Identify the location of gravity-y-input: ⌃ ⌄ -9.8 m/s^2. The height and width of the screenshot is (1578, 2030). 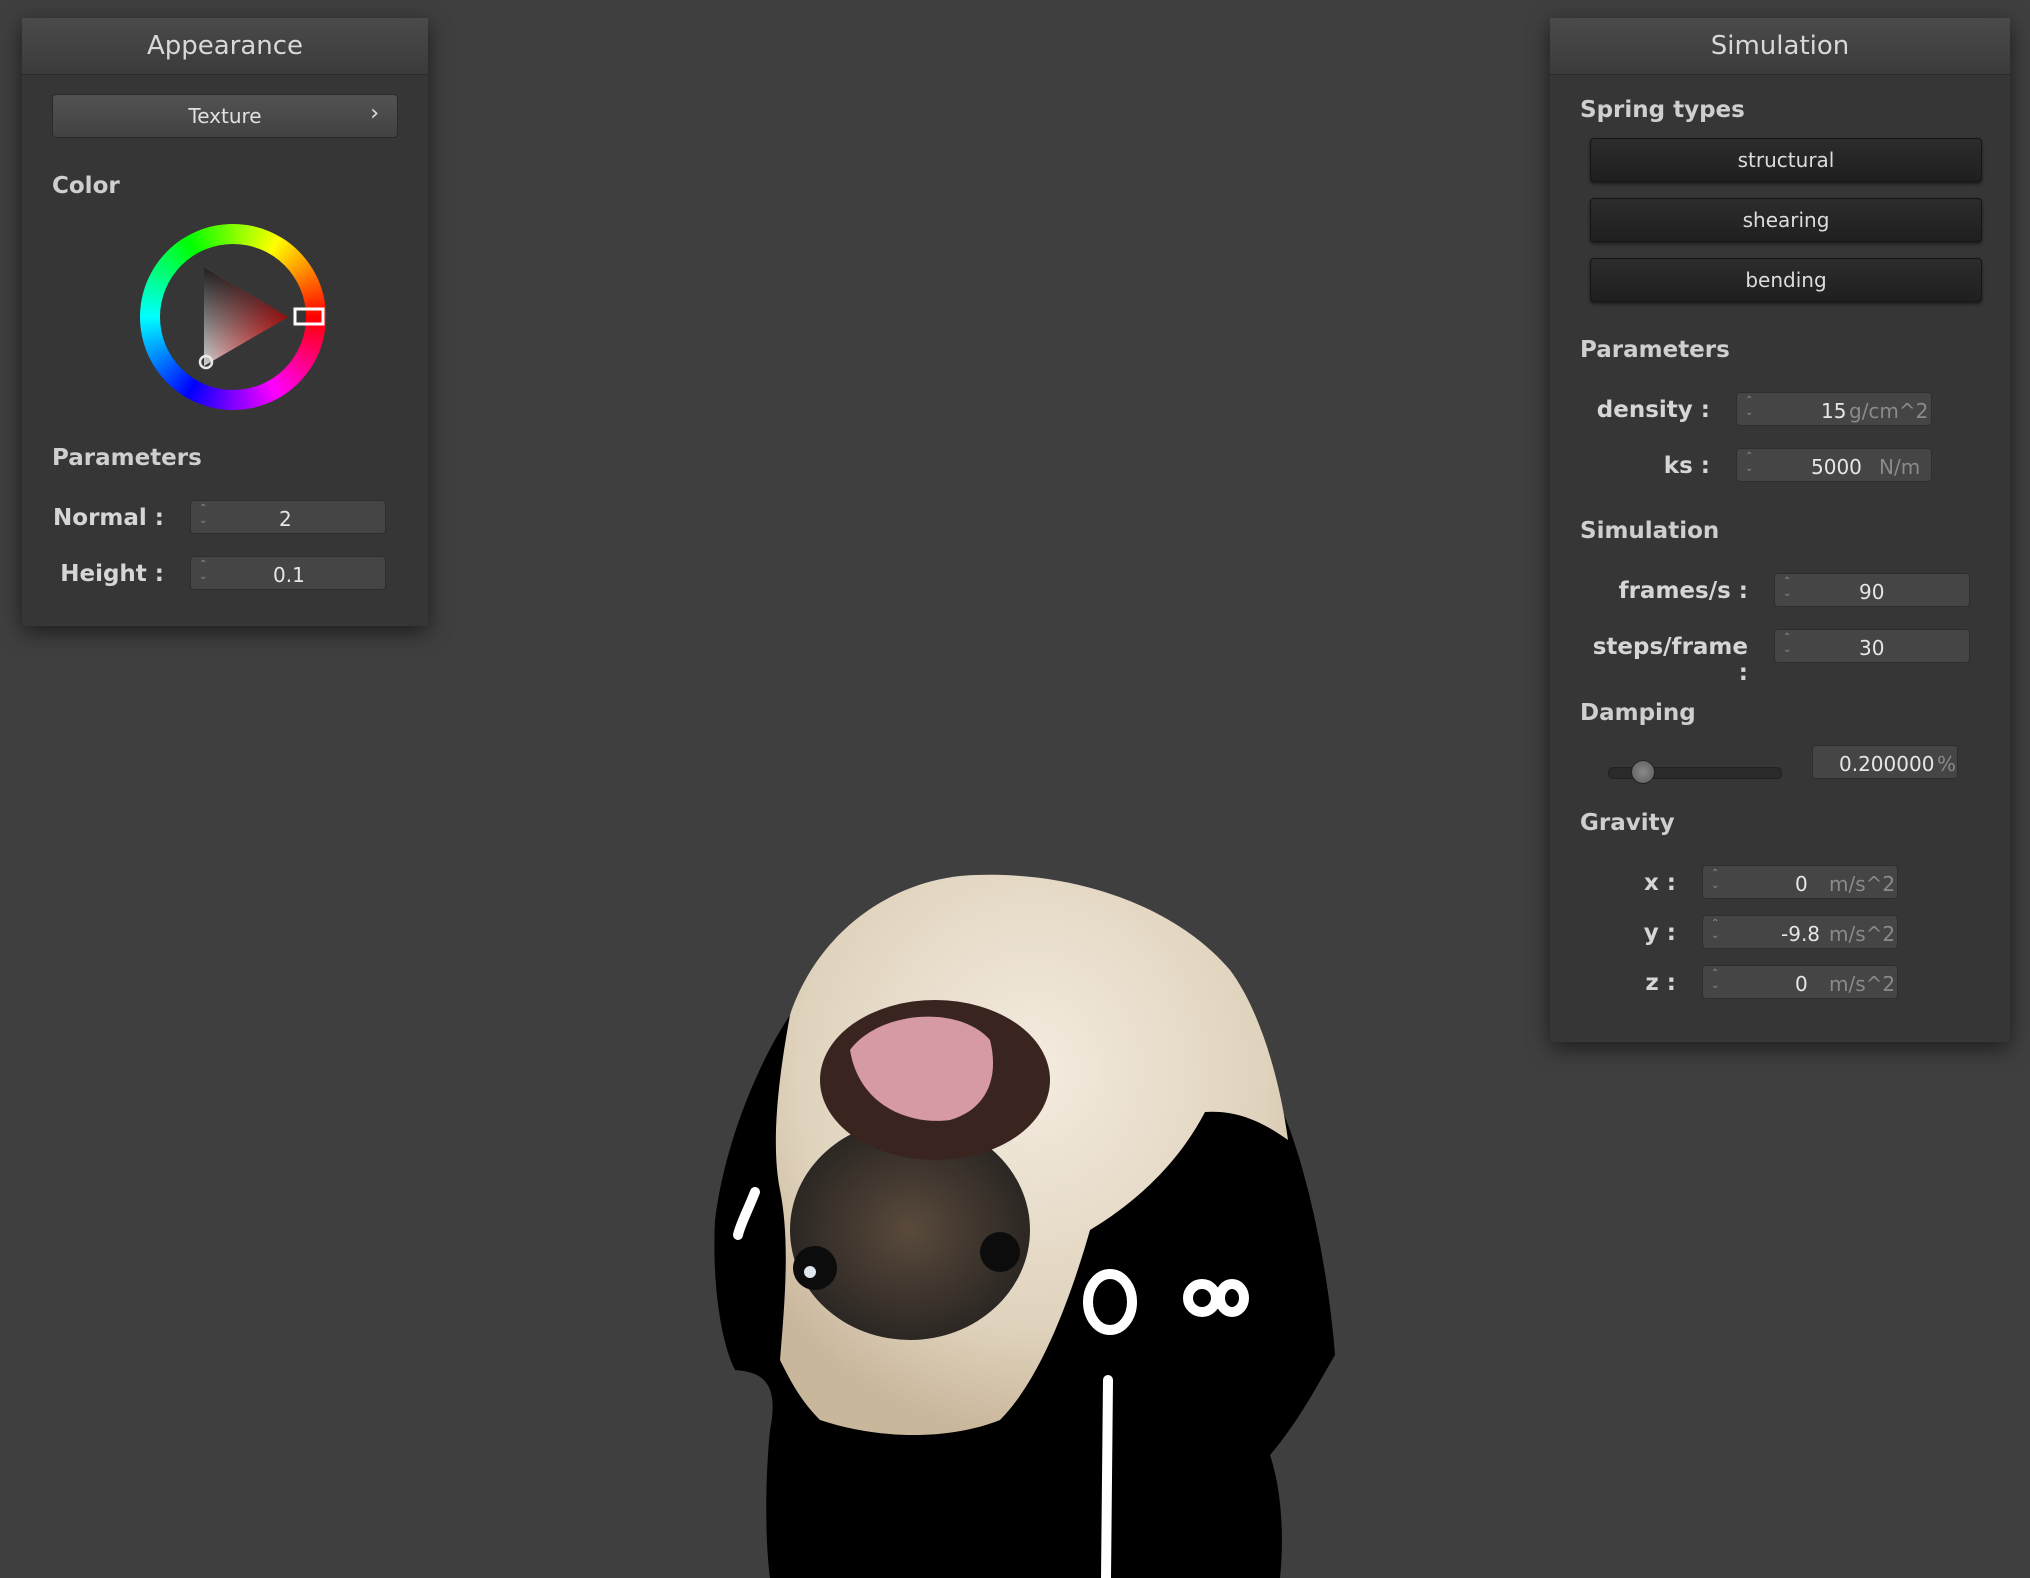
(1800, 932).